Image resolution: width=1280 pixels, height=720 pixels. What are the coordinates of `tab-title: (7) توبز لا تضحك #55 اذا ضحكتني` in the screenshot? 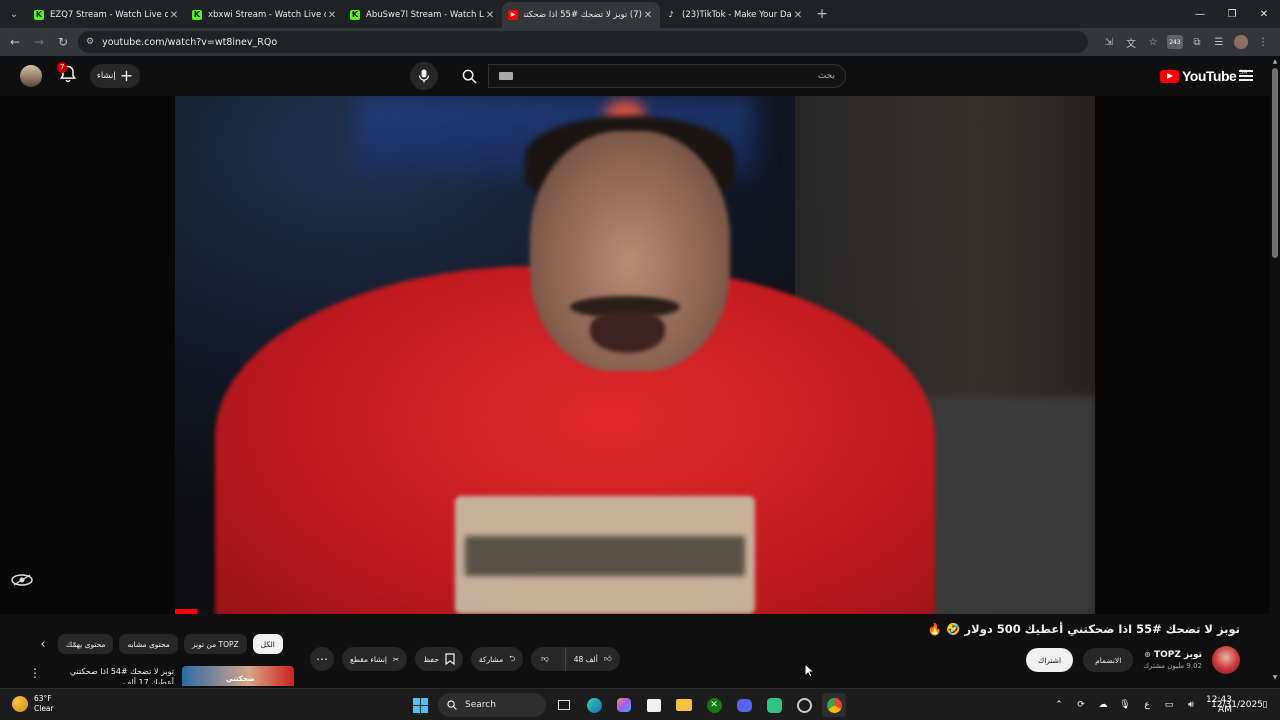 It's located at (583, 15).